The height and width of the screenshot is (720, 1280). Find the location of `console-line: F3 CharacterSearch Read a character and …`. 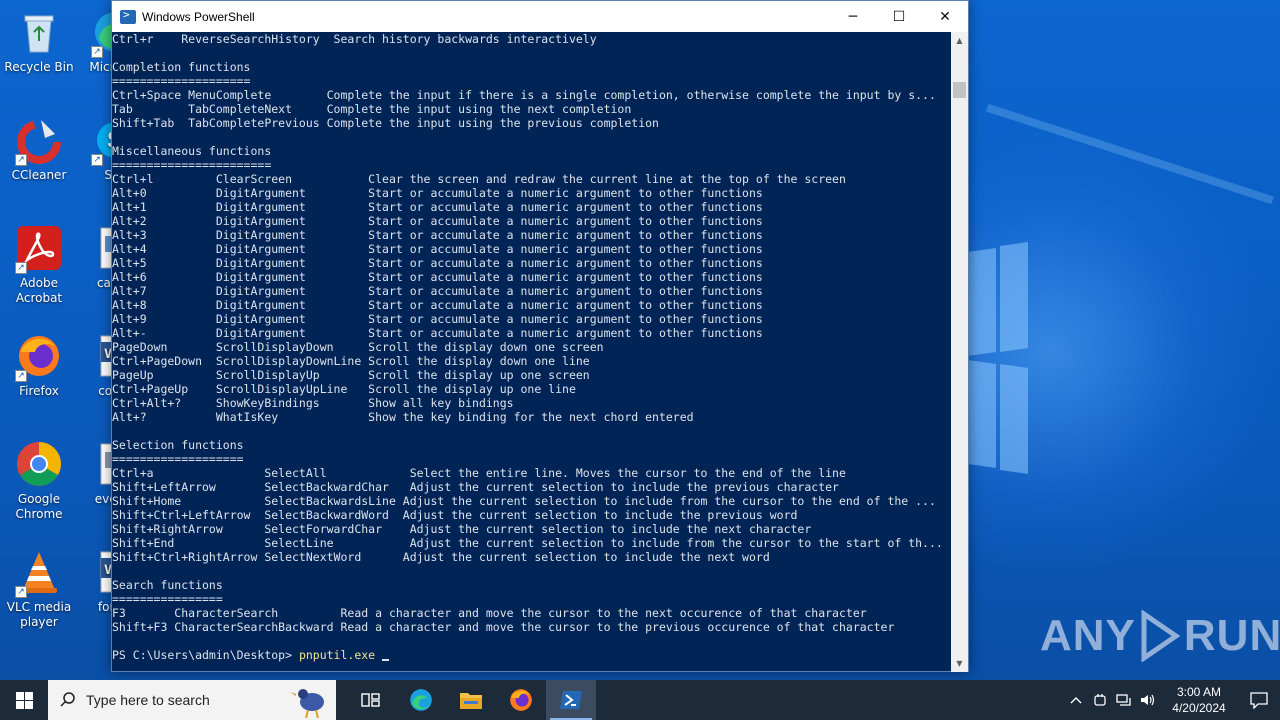

console-line: F3 CharacterSearch Read a character and … is located at coordinates (489, 613).